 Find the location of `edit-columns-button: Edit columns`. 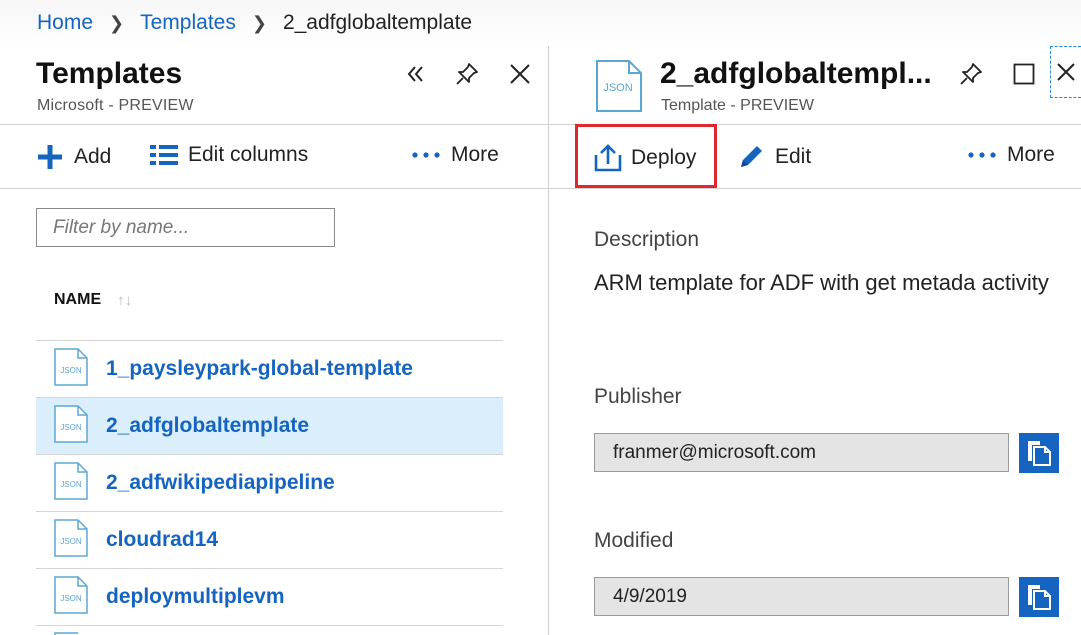

edit-columns-button: Edit columns is located at coordinates (229, 155).